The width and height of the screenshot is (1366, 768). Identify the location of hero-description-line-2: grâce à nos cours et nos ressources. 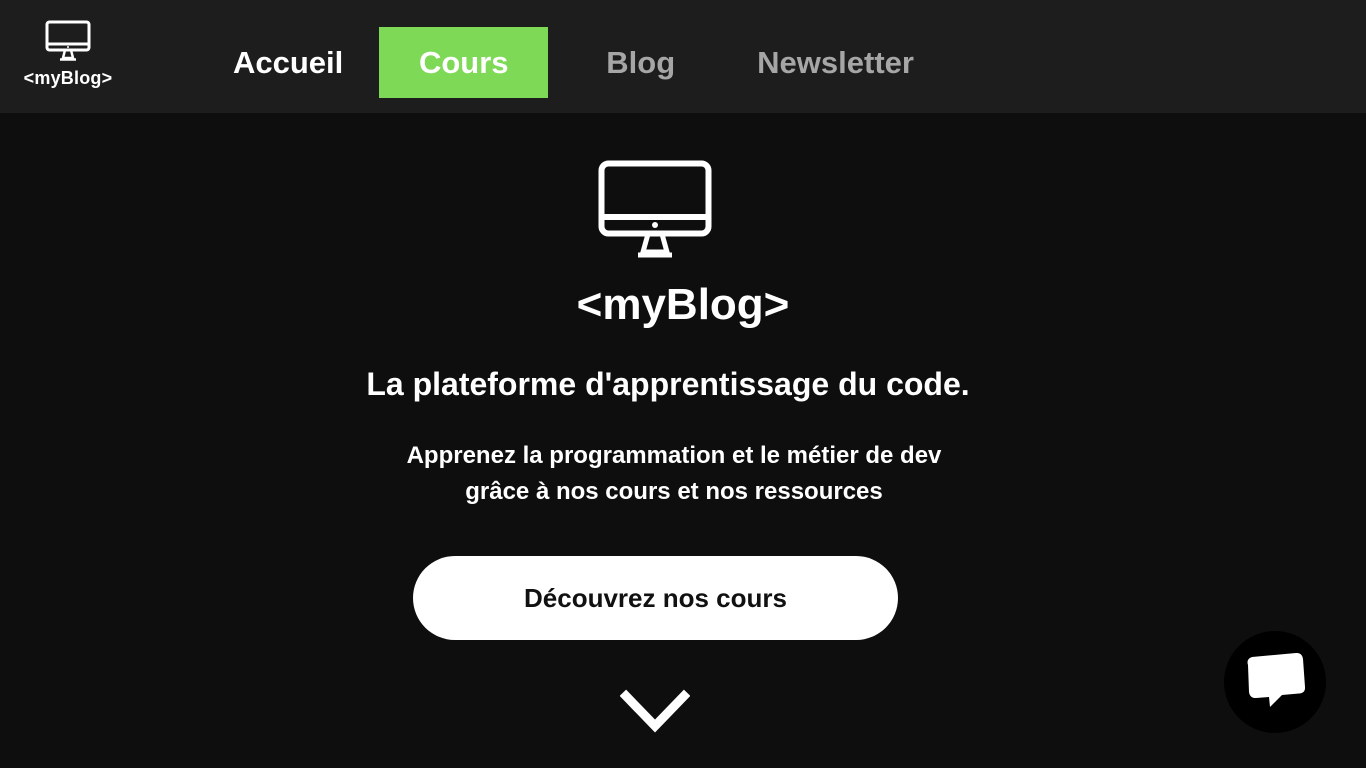
(674, 491).